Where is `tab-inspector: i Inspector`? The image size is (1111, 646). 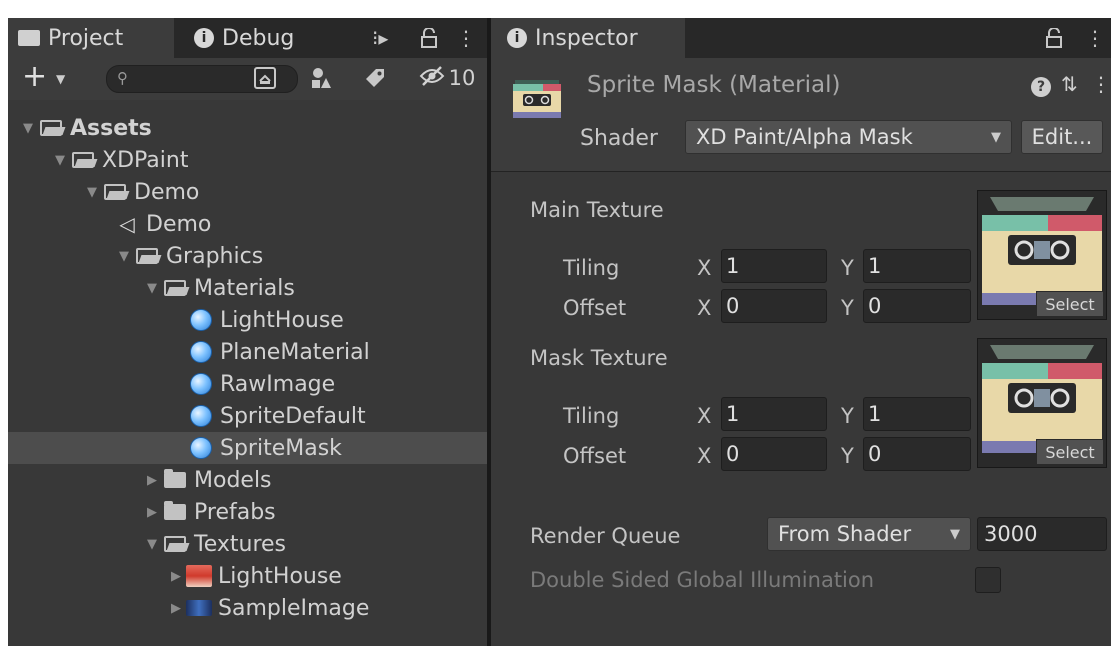 tab-inspector: i Inspector is located at coordinates (588, 38).